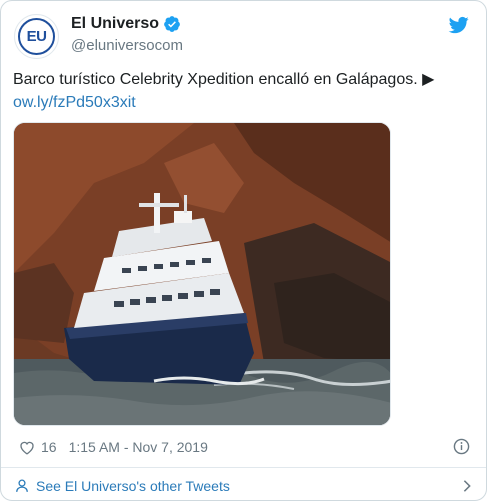 This screenshot has width=489, height=503. I want to click on tweet-meta: 16 1:15 AM - Nov 7, 2019, so click(113, 447).